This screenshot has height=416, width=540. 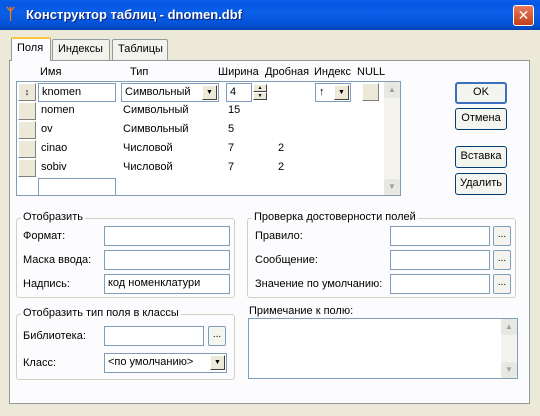 What do you see at coordinates (167, 236) in the screenshot?
I see `format-input` at bounding box center [167, 236].